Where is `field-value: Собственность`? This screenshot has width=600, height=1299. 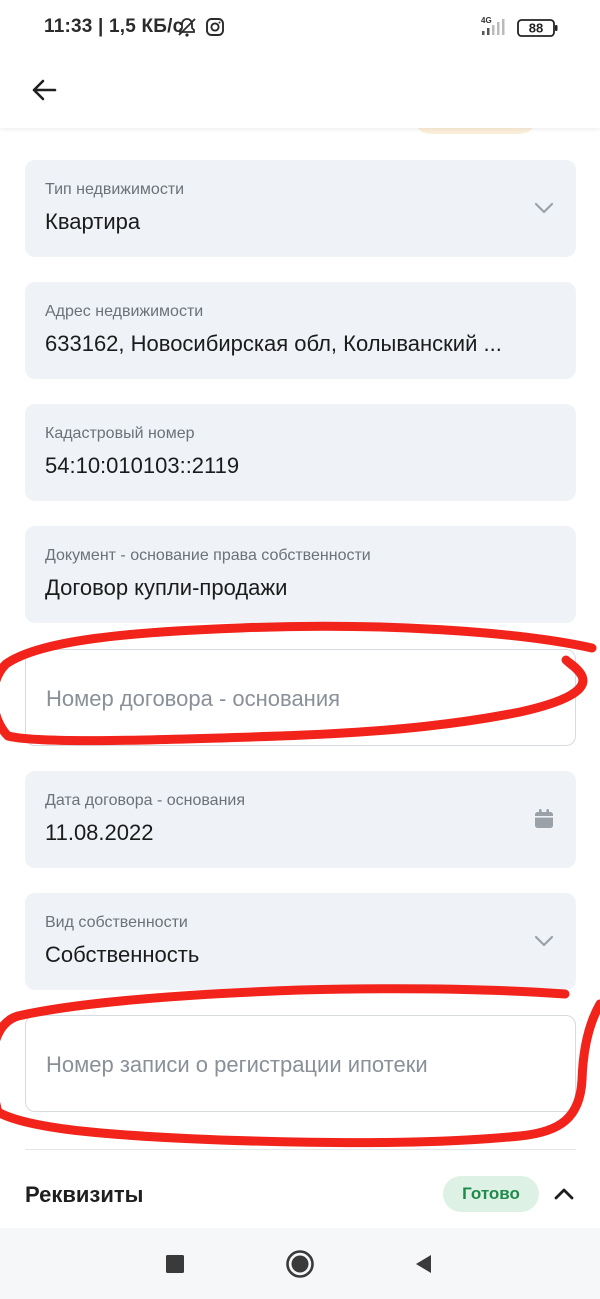 field-value: Собственность is located at coordinates (122, 954).